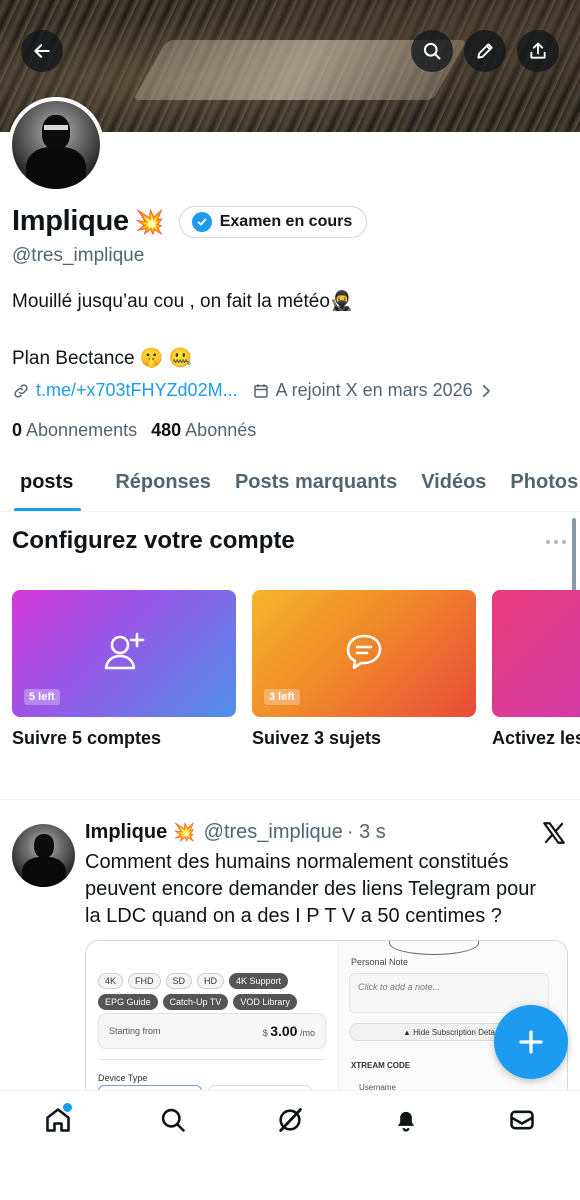  I want to click on chip: 4K, so click(111, 981).